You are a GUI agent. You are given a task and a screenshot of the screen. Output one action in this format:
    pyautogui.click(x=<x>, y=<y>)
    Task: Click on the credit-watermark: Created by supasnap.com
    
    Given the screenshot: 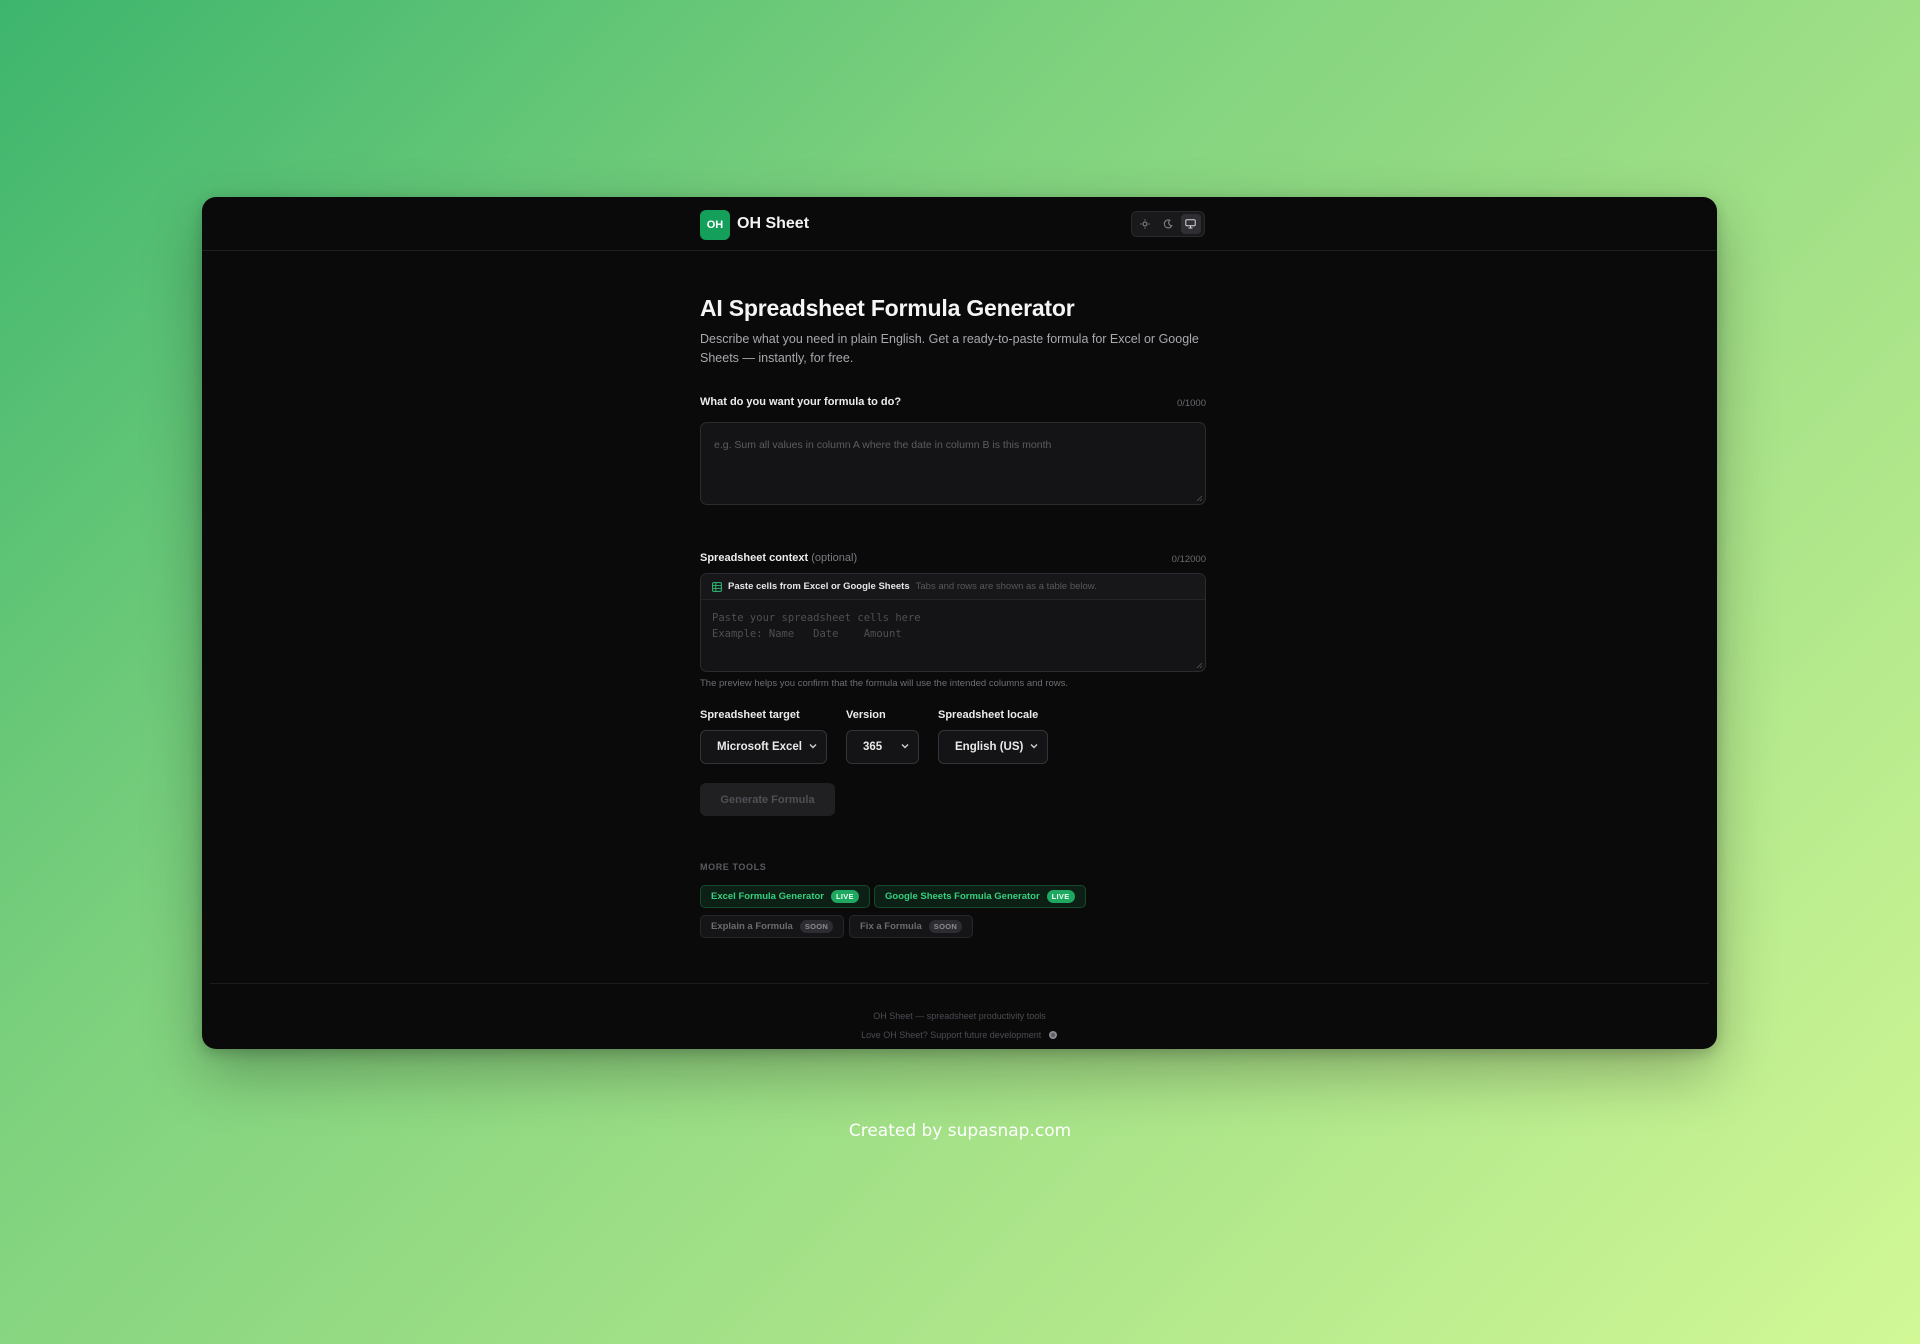 What is the action you would take?
    pyautogui.click(x=960, y=1131)
    